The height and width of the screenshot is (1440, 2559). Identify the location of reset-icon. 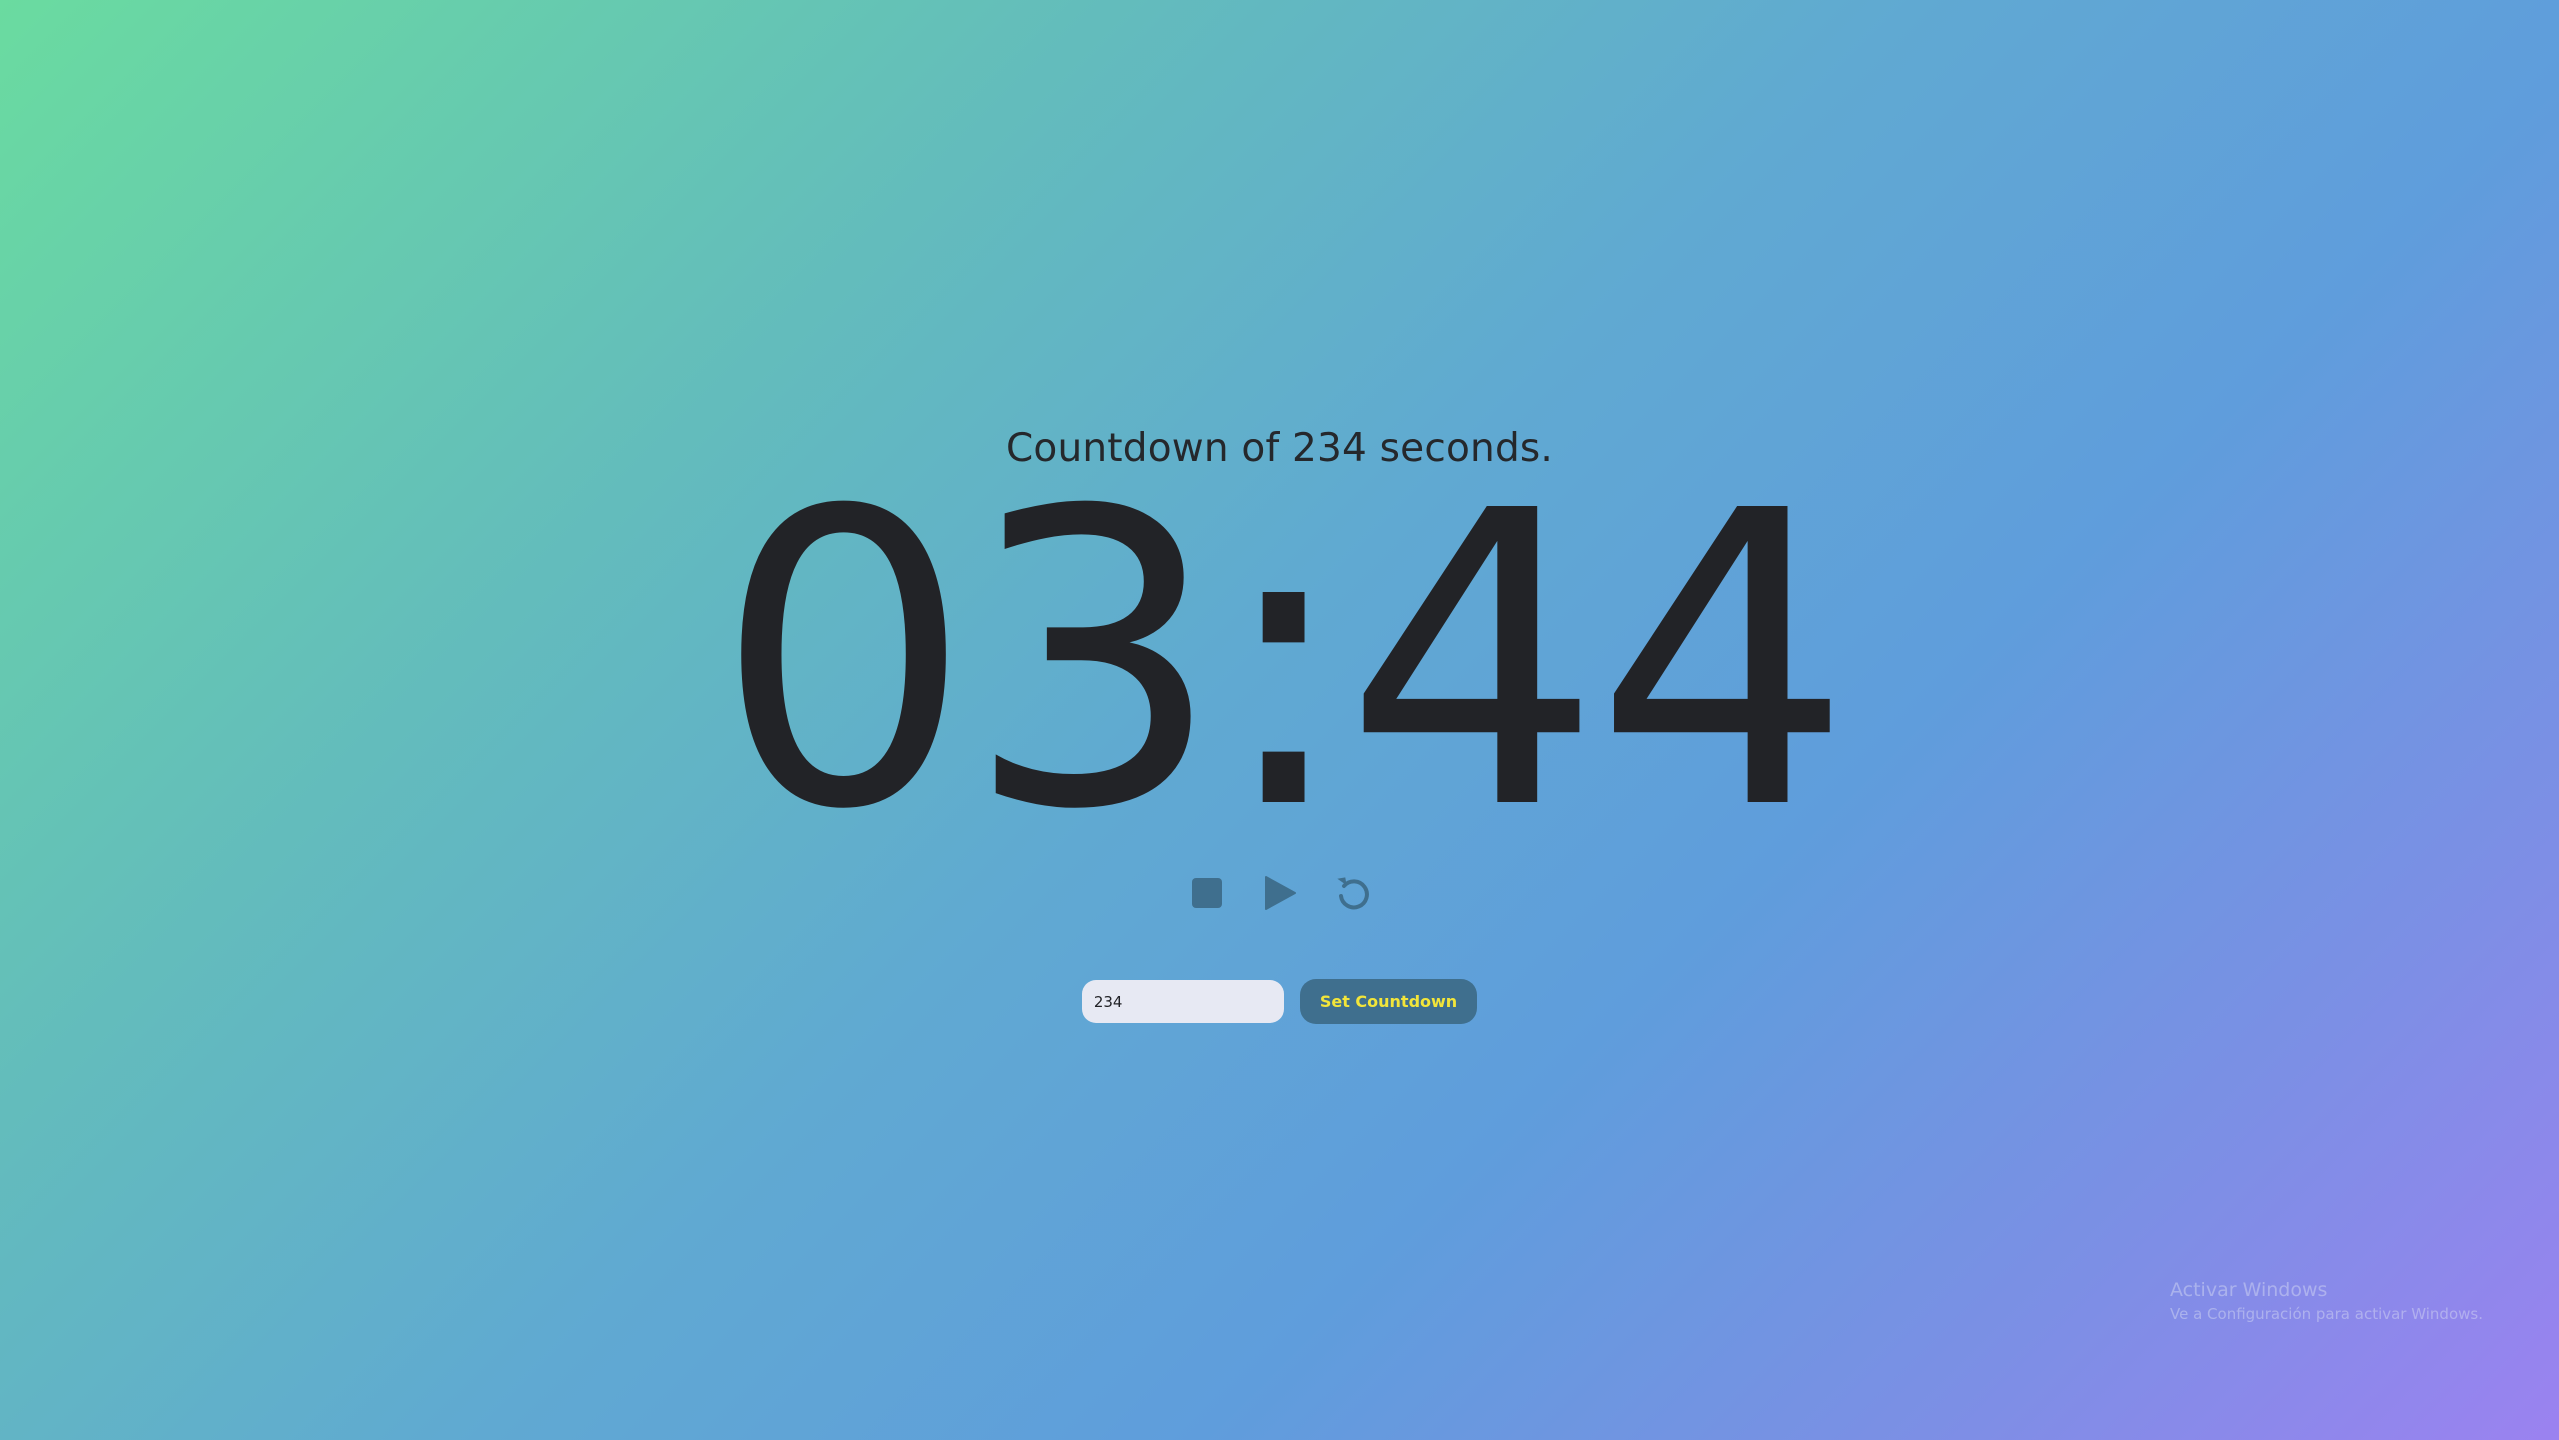
(1353, 893).